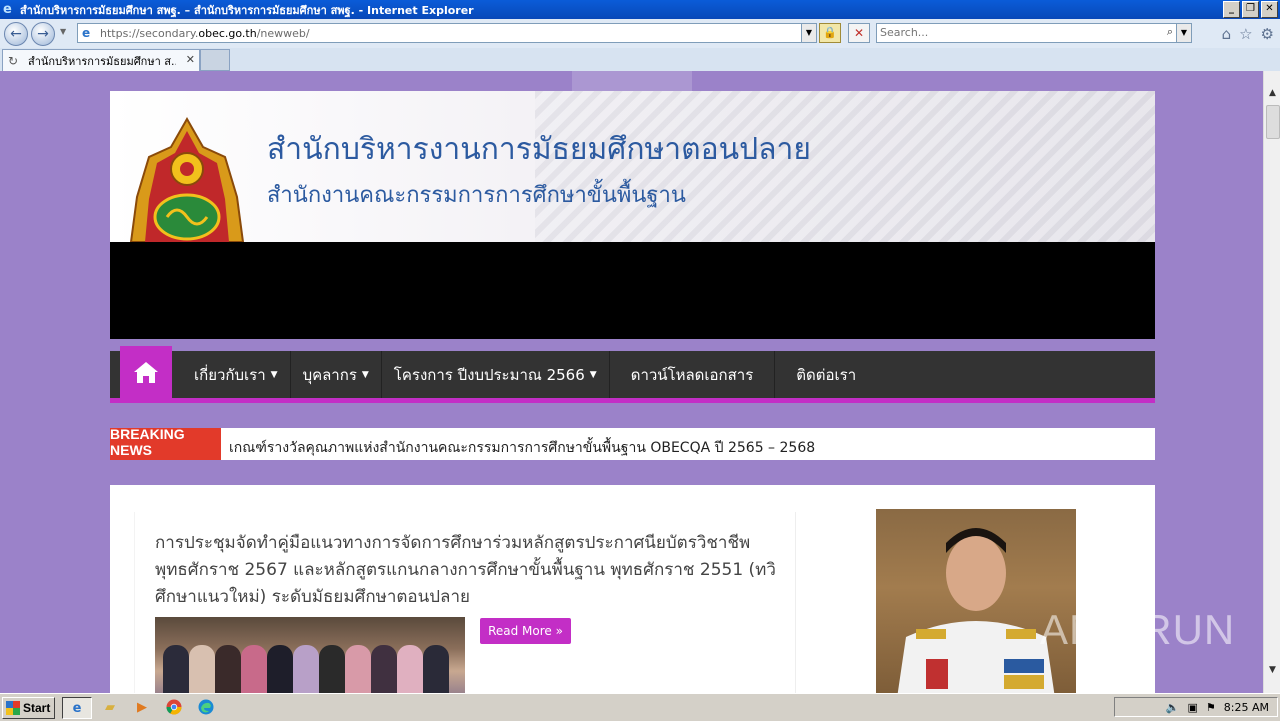 The height and width of the screenshot is (721, 1280). What do you see at coordinates (1272, 670) in the screenshot?
I see `scroll-down-icon: ▼` at bounding box center [1272, 670].